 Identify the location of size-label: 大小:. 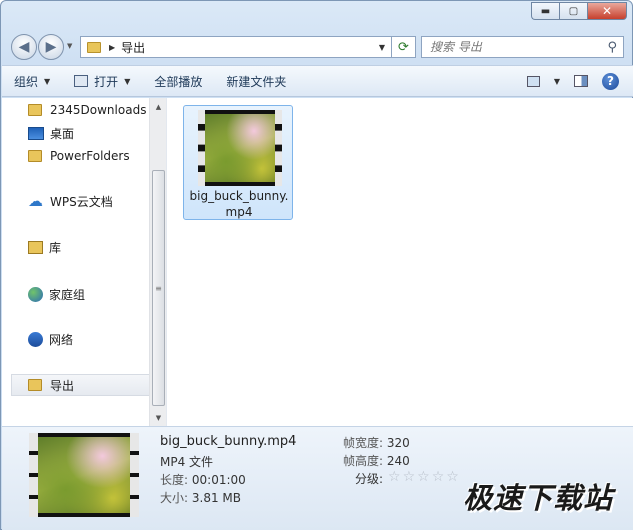
(174, 498).